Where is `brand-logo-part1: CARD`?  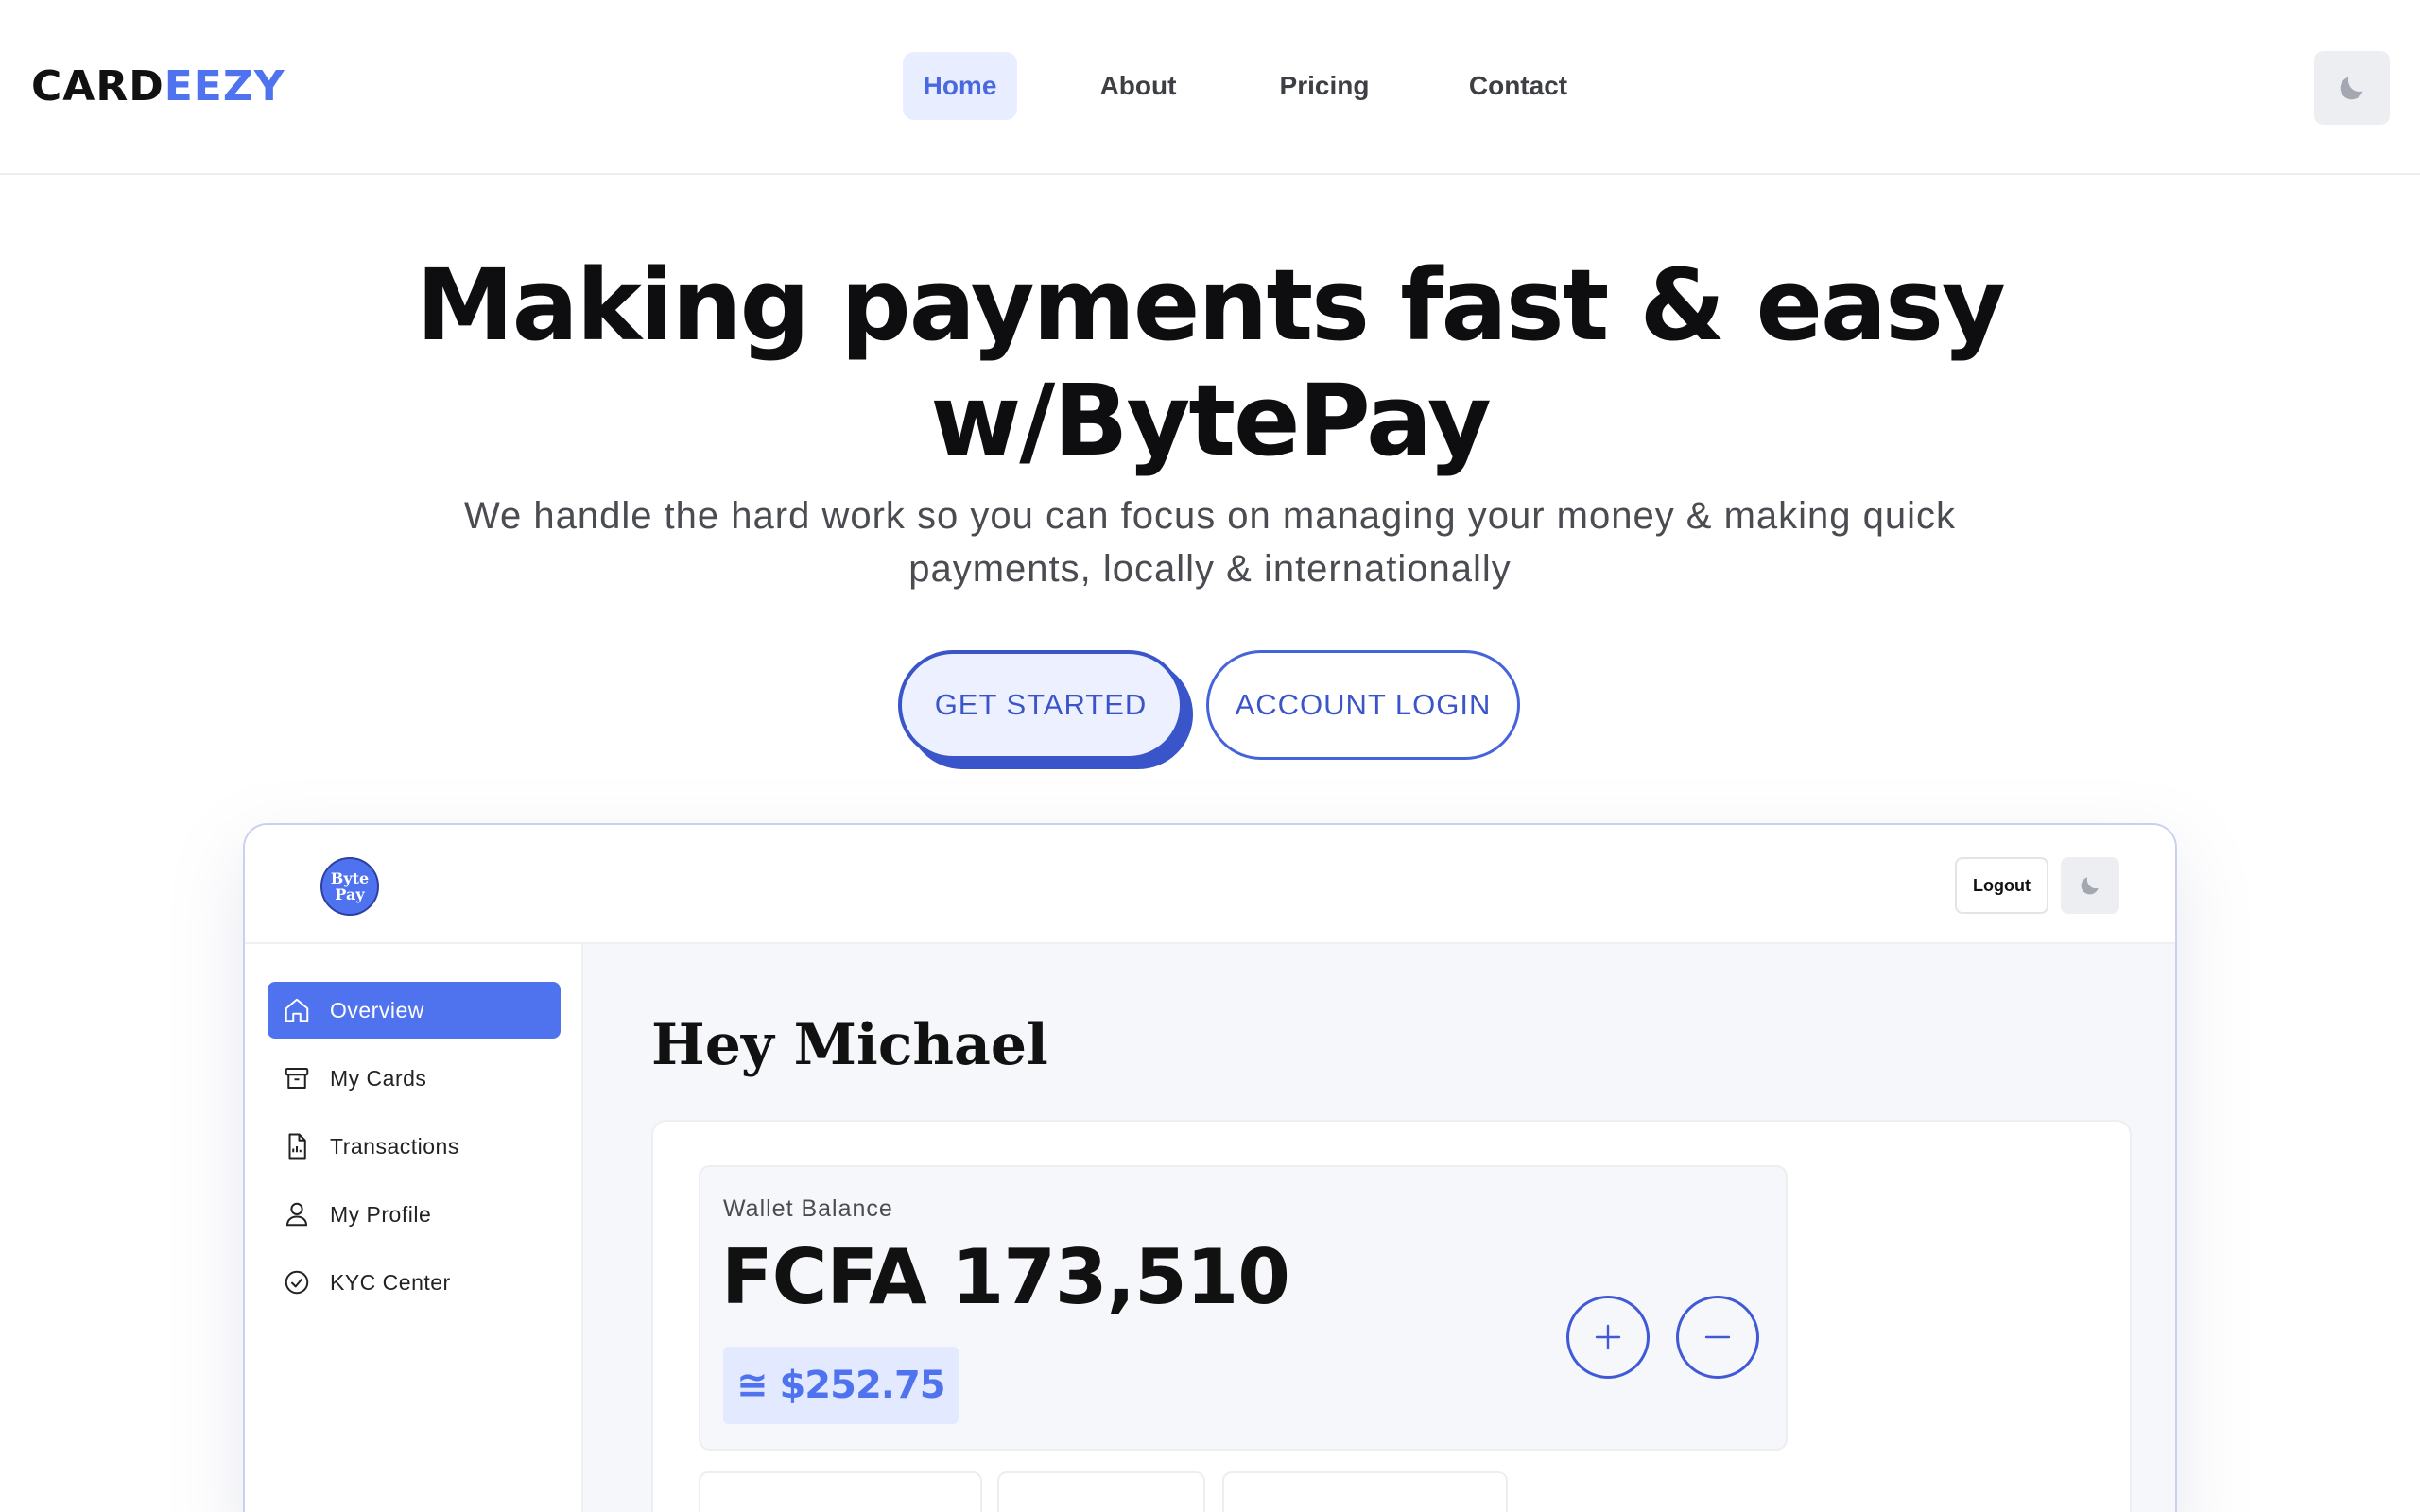 brand-logo-part1: CARD is located at coordinates (97, 86).